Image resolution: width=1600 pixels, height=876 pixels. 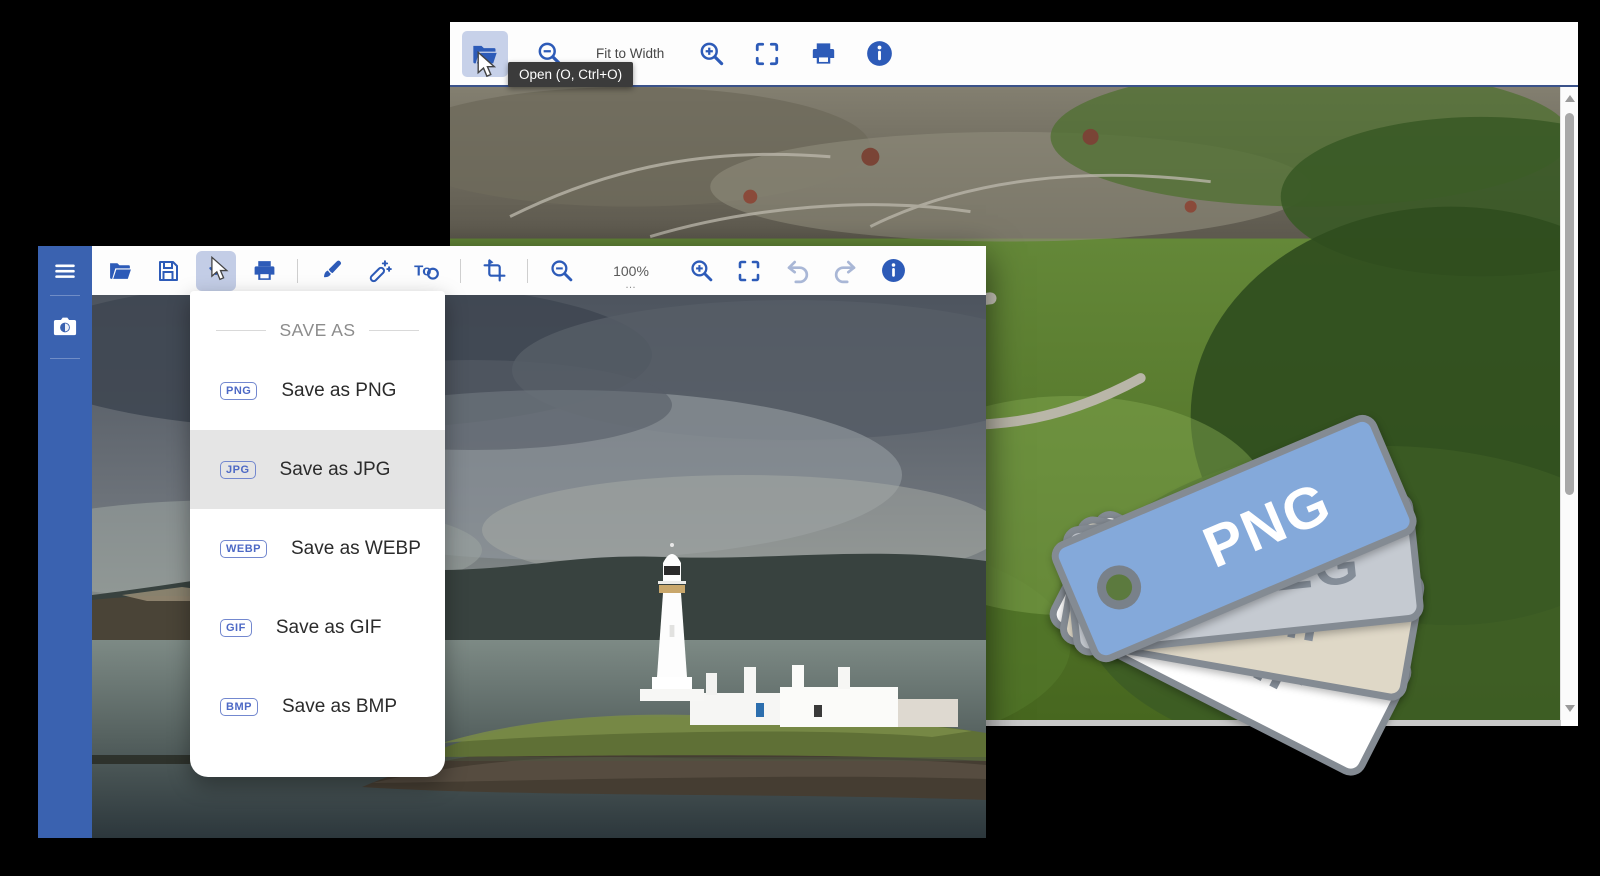 I want to click on camera-icon, so click(x=65, y=326).